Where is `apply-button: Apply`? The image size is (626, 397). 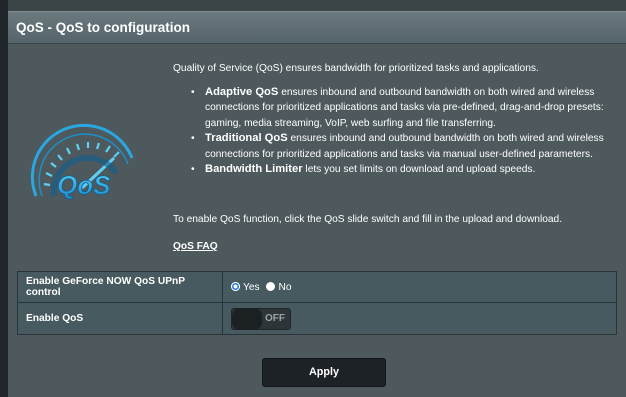 apply-button: Apply is located at coordinates (324, 372).